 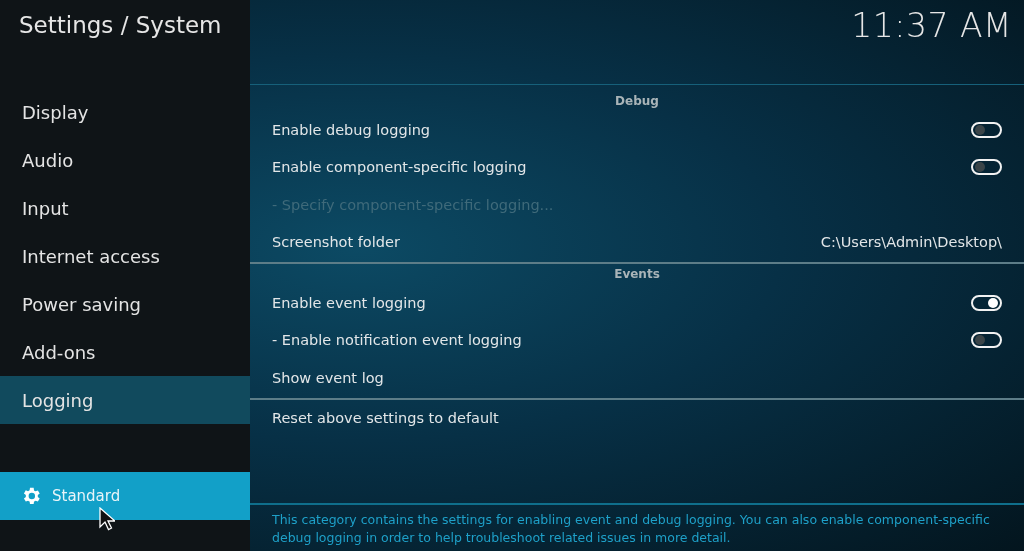 I want to click on sidebar-item: Input, so click(x=125, y=208).